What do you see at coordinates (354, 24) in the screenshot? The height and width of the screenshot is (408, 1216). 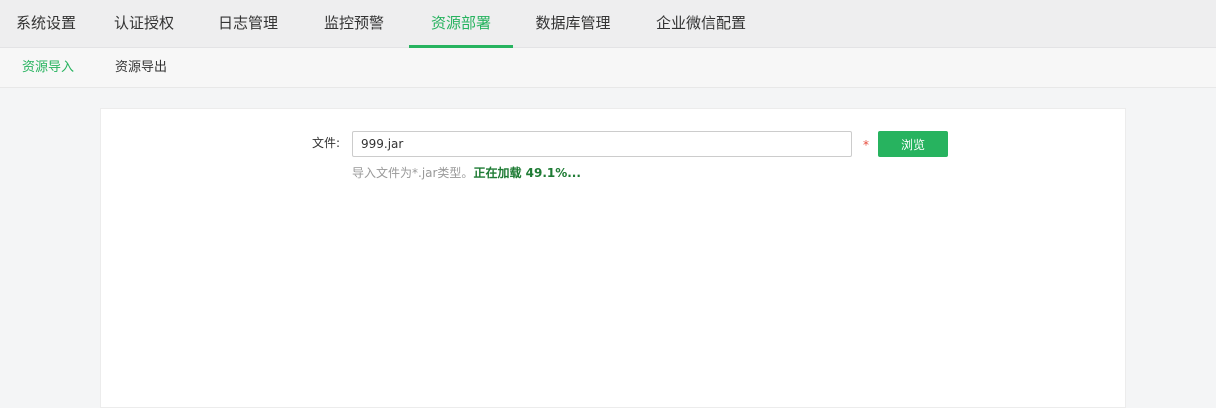 I see `tab-monitoring: 监控预警` at bounding box center [354, 24].